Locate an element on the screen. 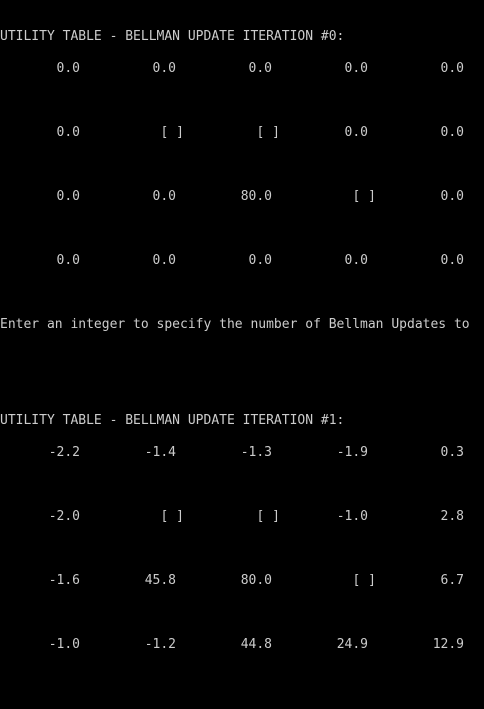 The height and width of the screenshot is (709, 484). table-cell: -1.3 is located at coordinates (256, 452).